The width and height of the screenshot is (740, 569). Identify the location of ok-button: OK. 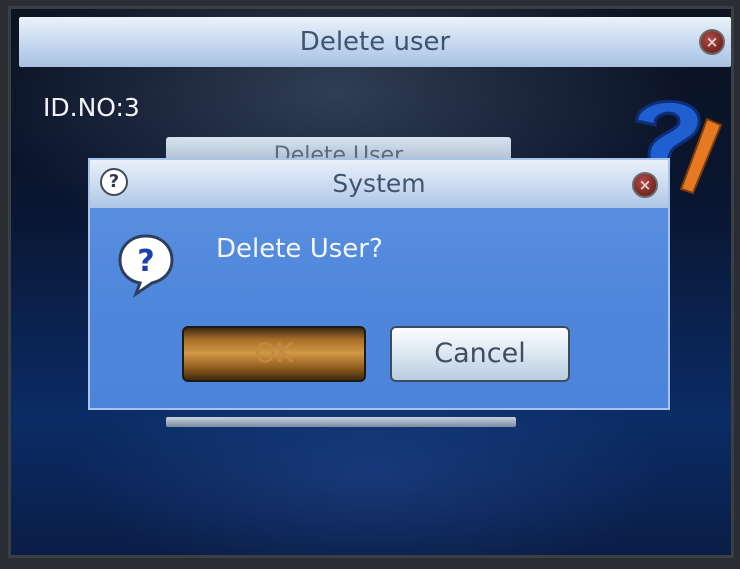
(274, 354).